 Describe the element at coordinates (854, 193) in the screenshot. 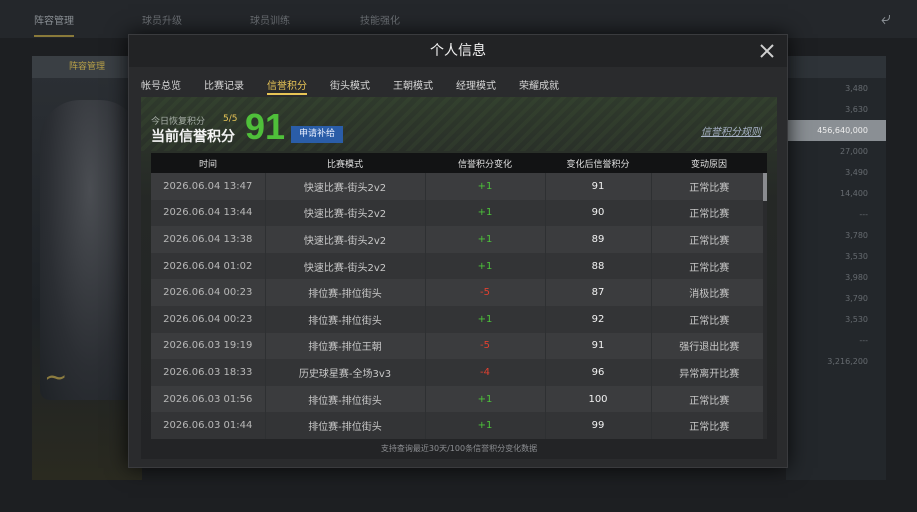

I see `background-stat-row: 14,400` at that location.